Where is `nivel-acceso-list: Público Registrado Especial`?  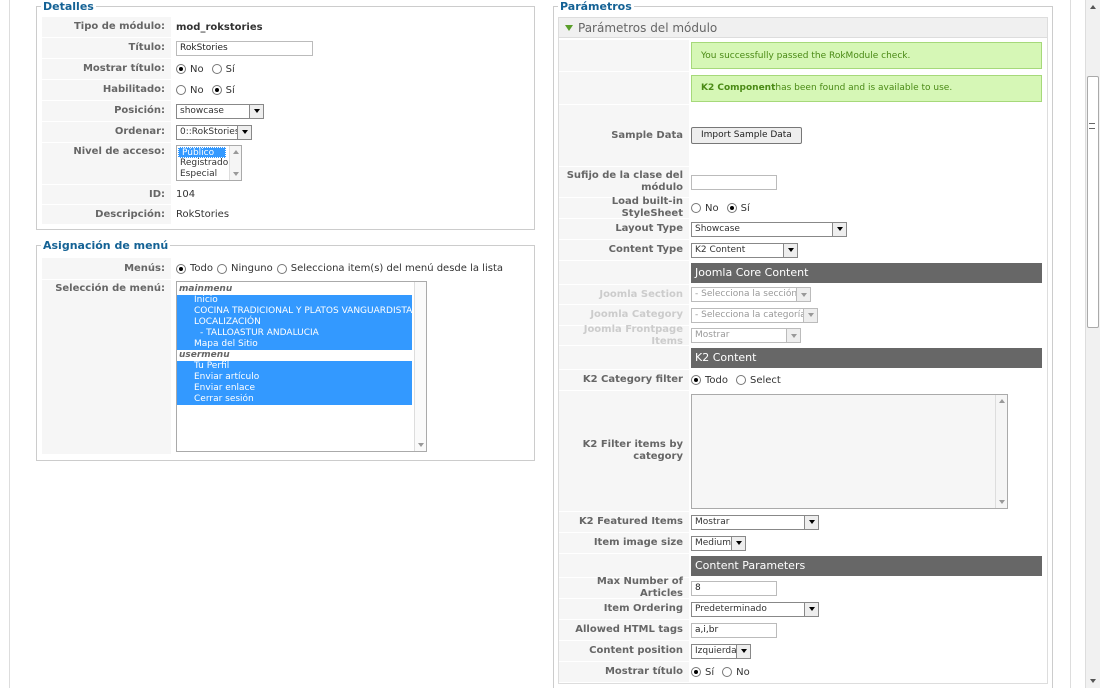
nivel-acceso-list: Público Registrado Especial is located at coordinates (209, 163).